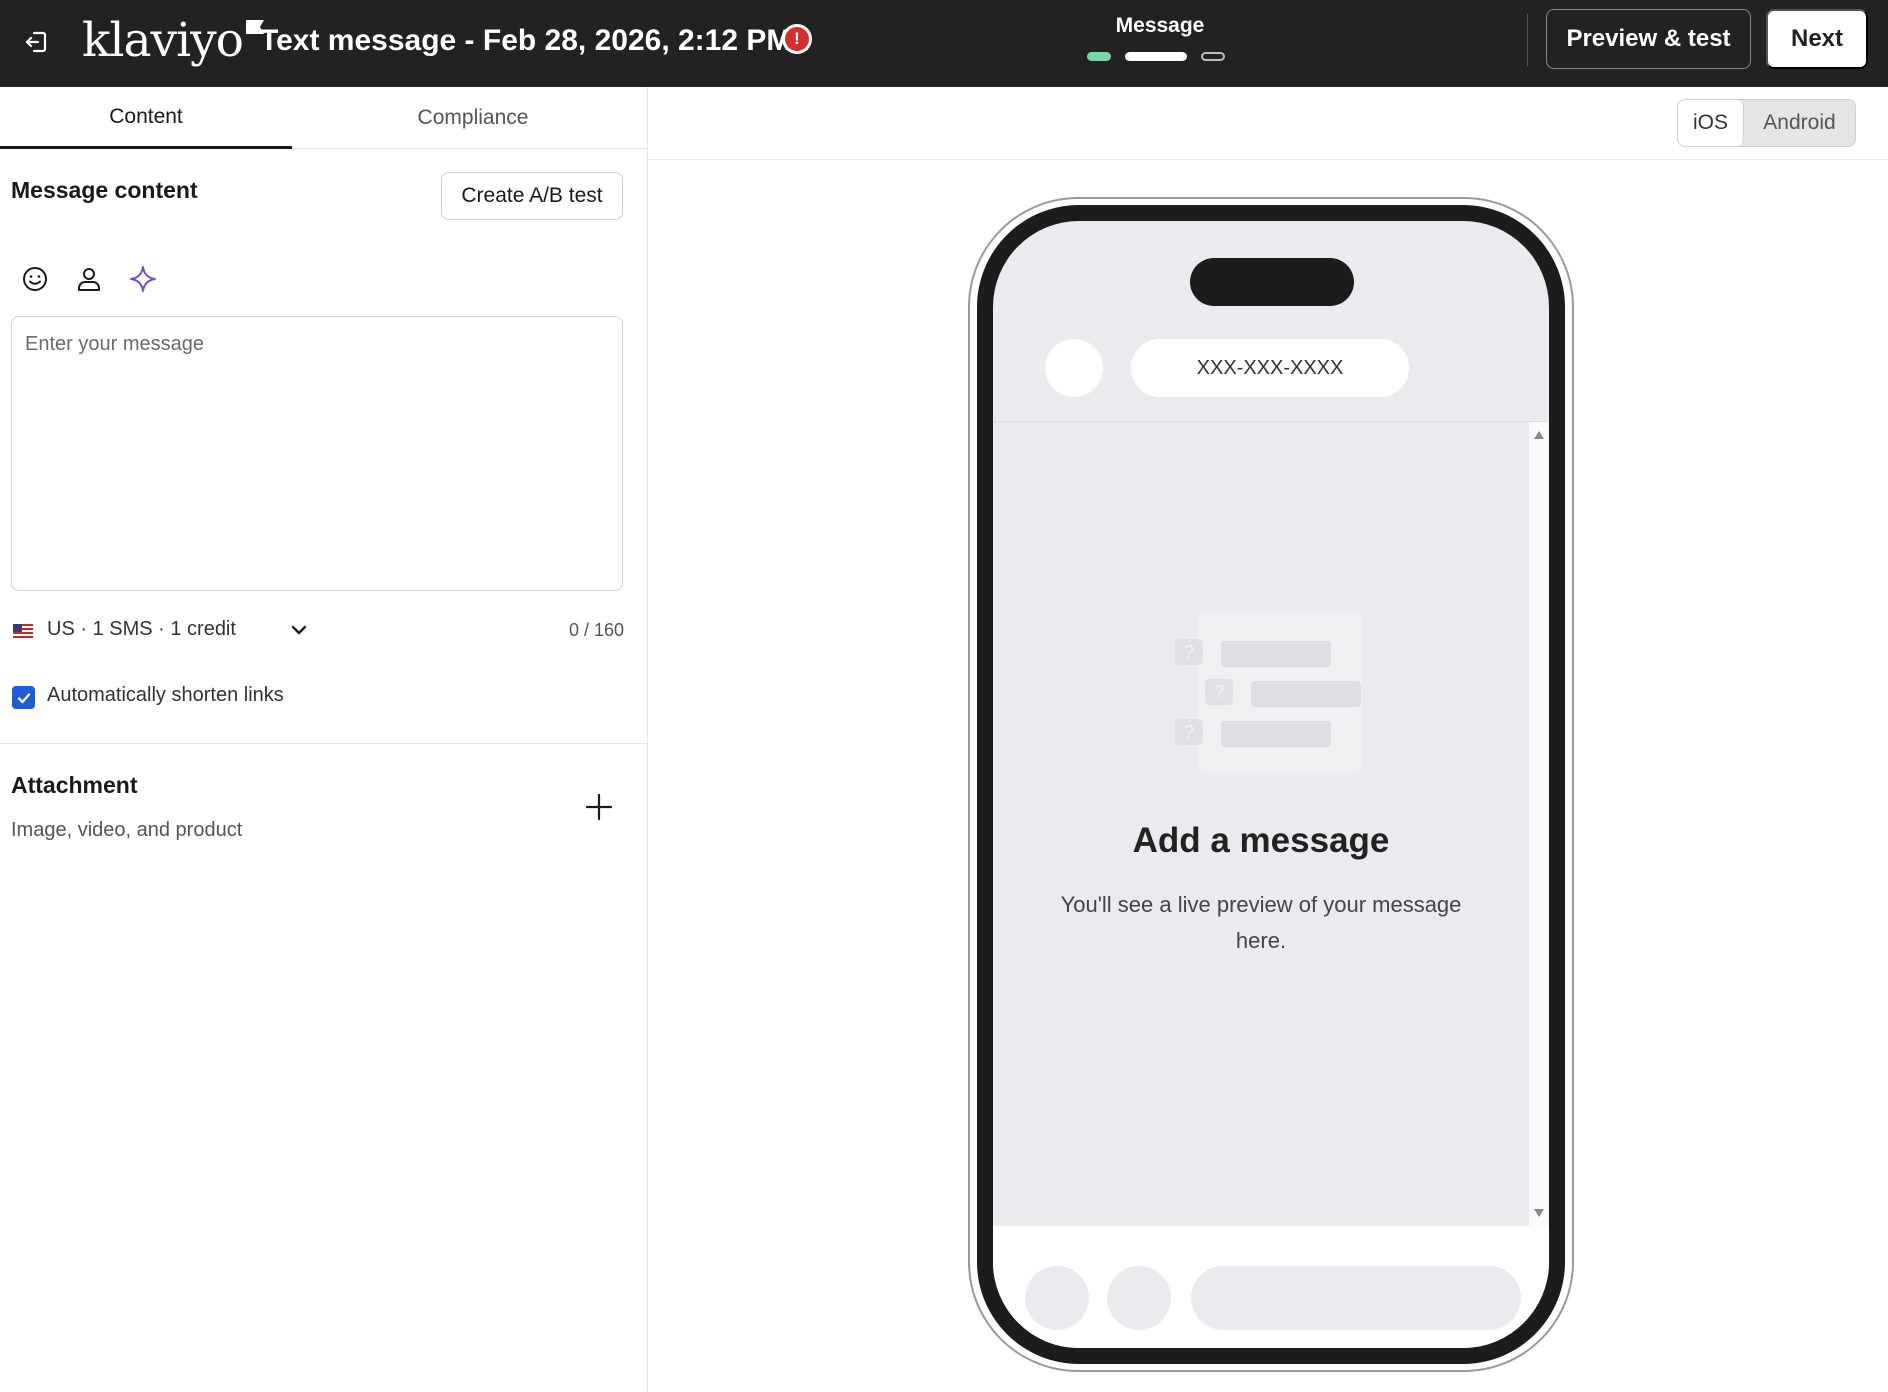  I want to click on platform-toggle: iOS Android, so click(1766, 123).